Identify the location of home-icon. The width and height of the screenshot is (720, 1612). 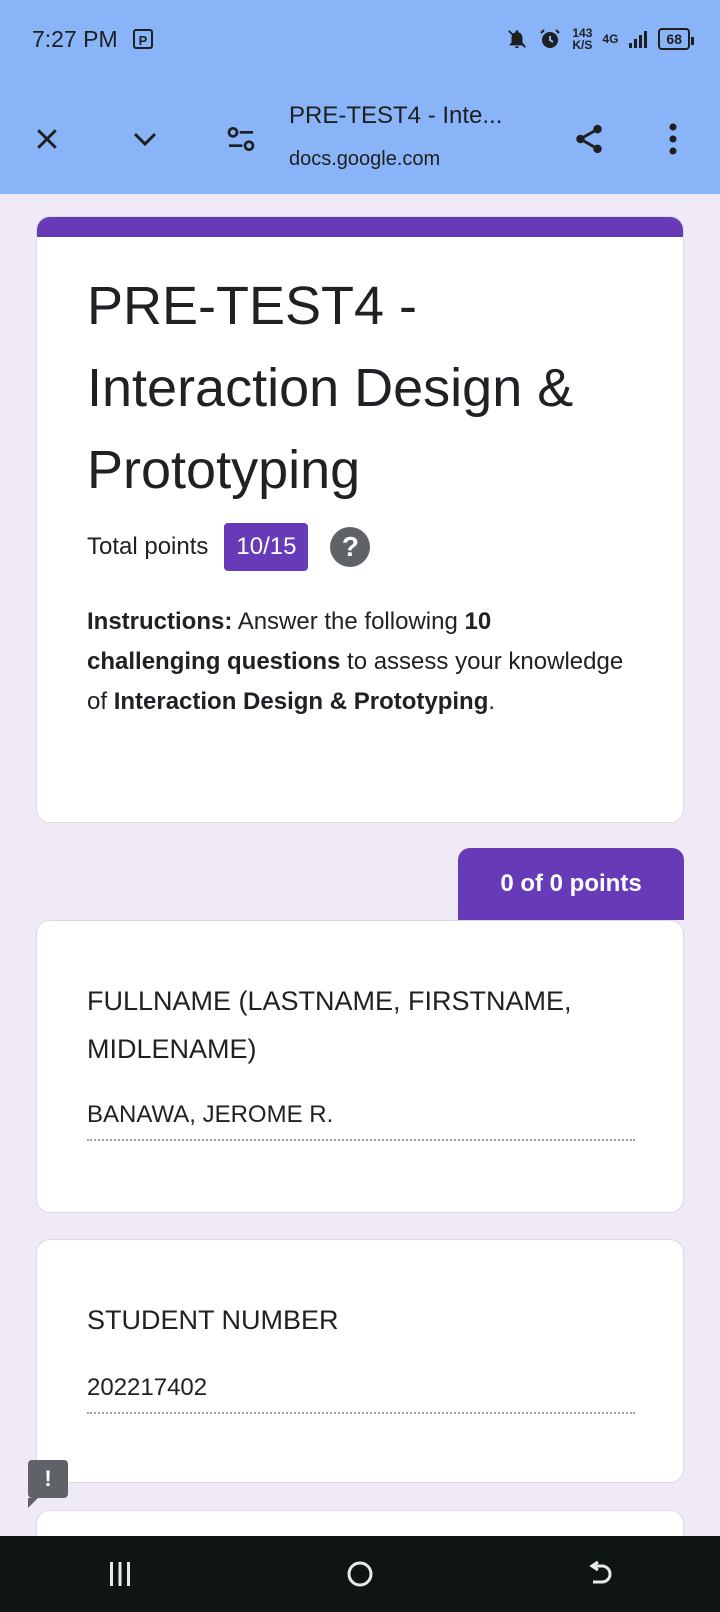
(360, 1574).